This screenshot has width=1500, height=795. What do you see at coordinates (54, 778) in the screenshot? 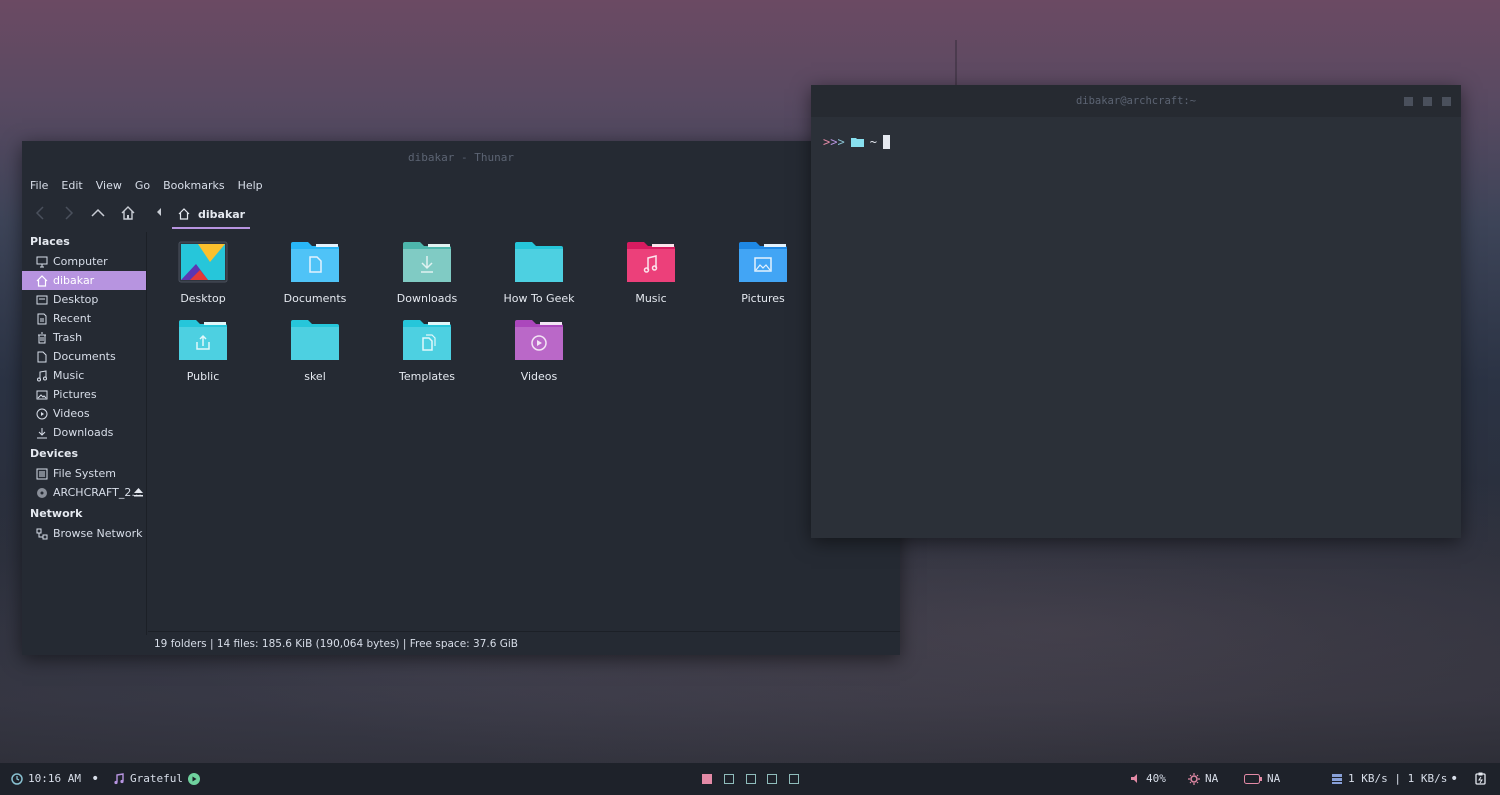
I see `clock-time: 10:16 AM` at bounding box center [54, 778].